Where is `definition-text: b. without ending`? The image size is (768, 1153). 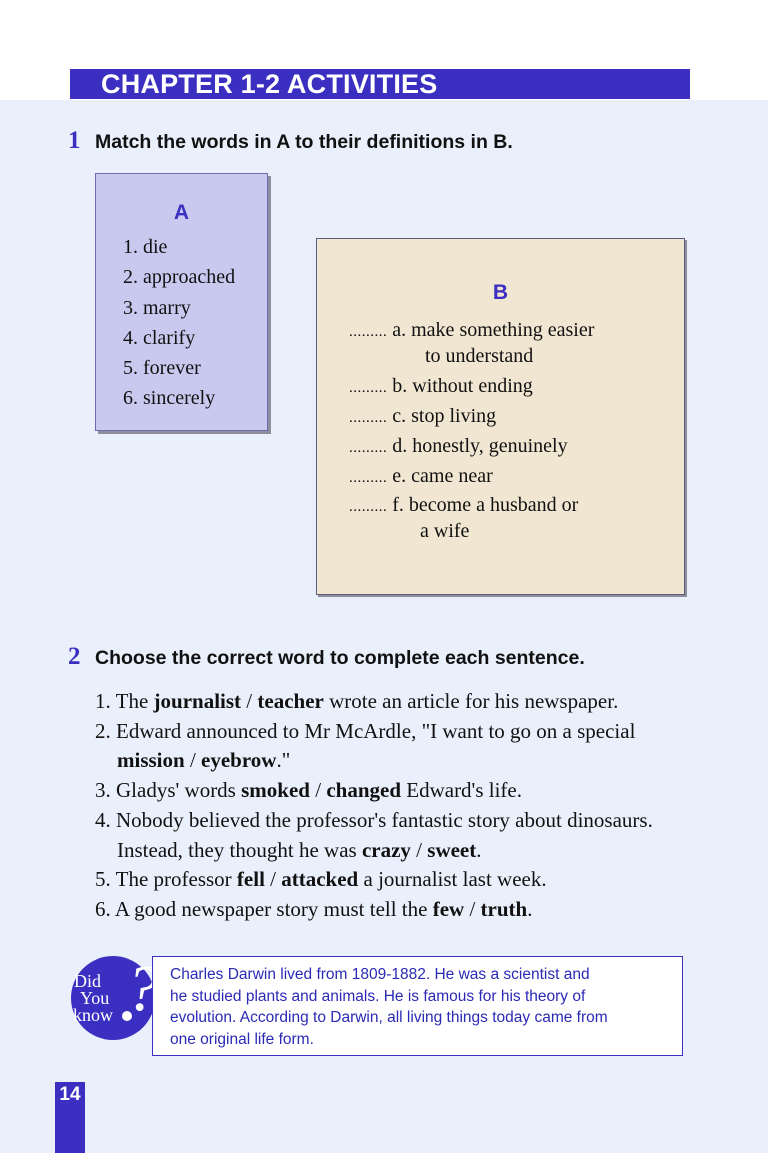
definition-text: b. without ending is located at coordinates (462, 386).